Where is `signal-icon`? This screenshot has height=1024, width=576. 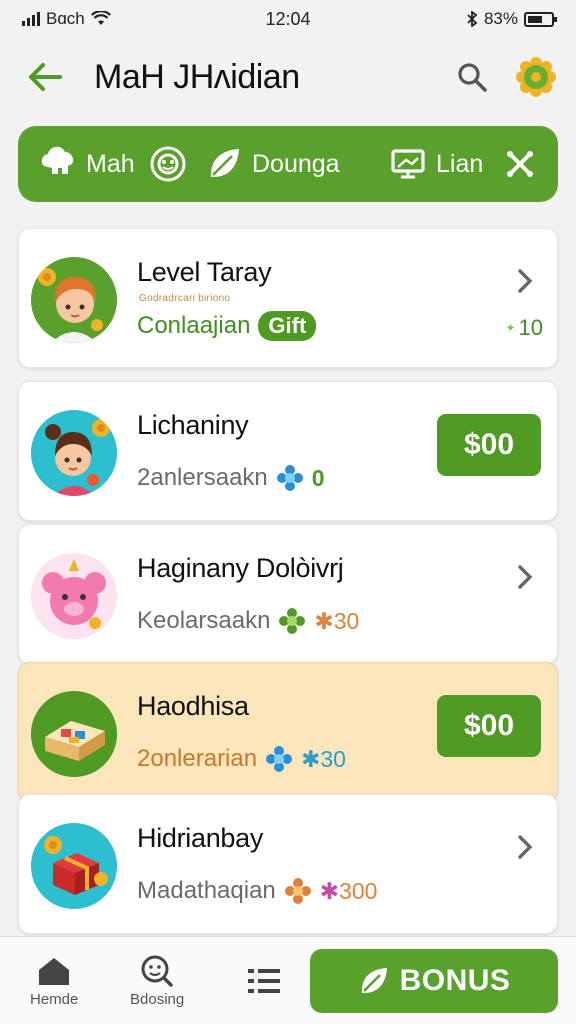 signal-icon is located at coordinates (31, 19).